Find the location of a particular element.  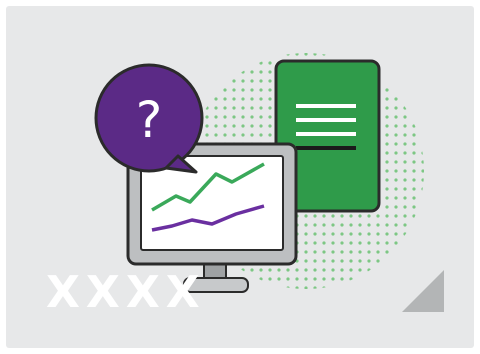

bubble-question-mark: ? is located at coordinates (149, 120).